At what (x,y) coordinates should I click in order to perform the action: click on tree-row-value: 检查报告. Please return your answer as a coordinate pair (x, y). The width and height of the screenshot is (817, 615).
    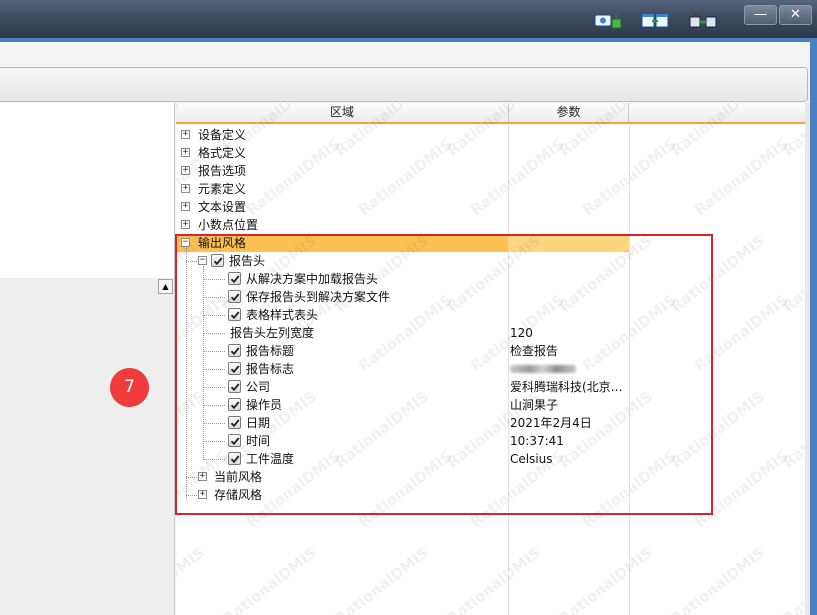
    Looking at the image, I should click on (534, 351).